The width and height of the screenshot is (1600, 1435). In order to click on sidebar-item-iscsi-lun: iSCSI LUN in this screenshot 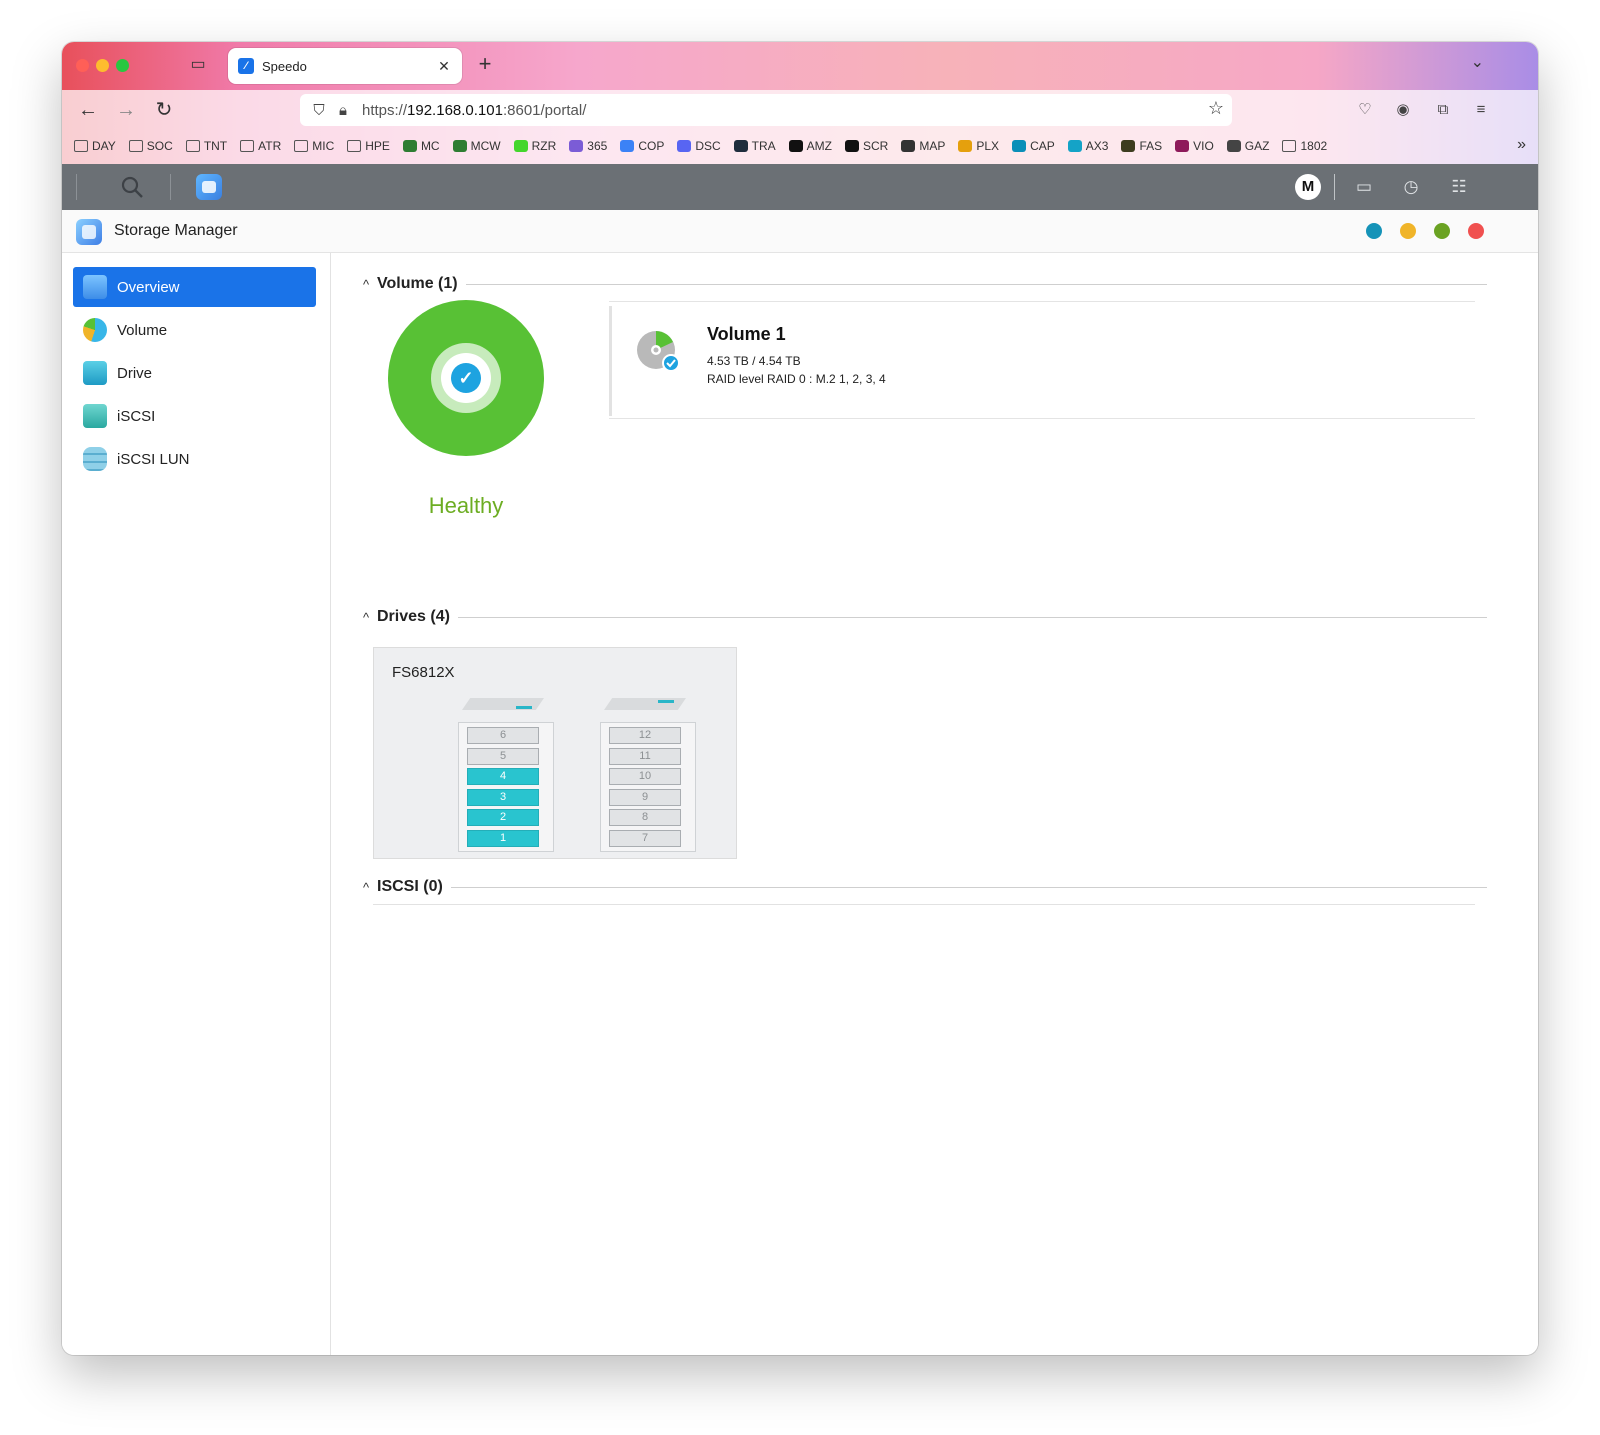, I will do `click(194, 459)`.